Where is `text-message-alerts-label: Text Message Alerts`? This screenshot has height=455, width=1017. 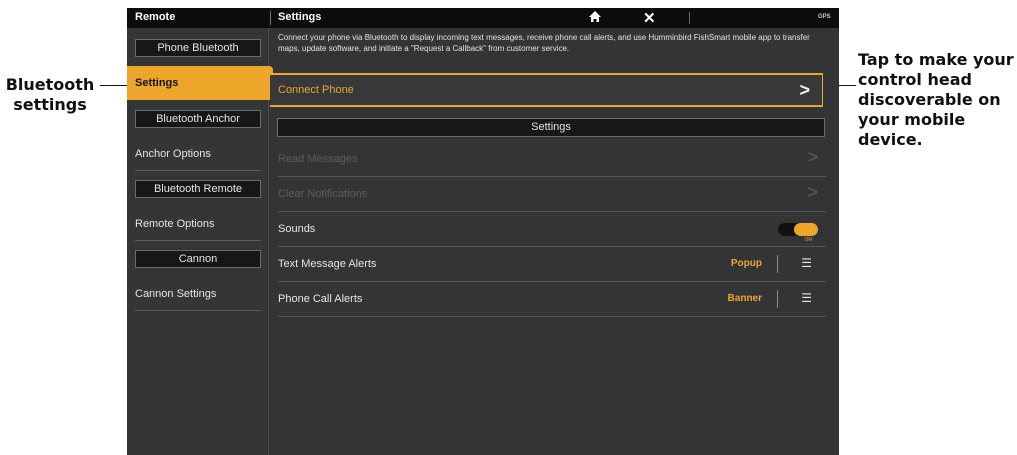
text-message-alerts-label: Text Message Alerts is located at coordinates (327, 264).